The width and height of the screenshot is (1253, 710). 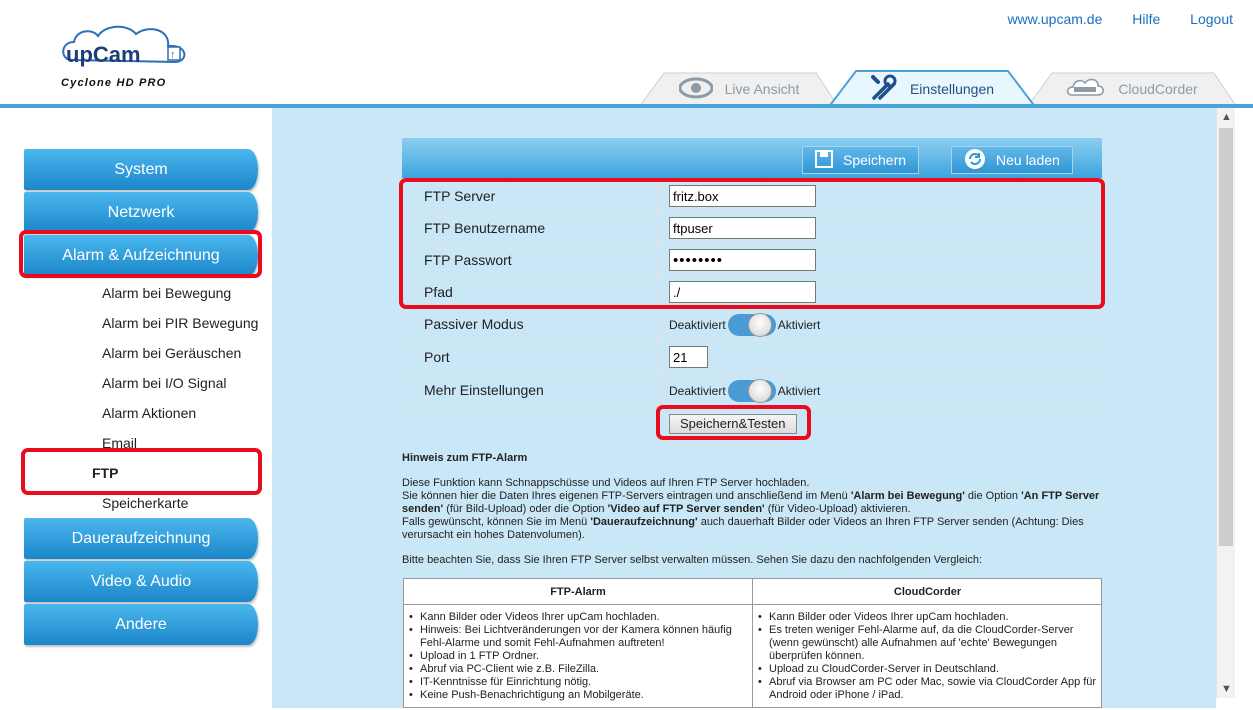 I want to click on cloudcorder-icon, so click(x=1086, y=89).